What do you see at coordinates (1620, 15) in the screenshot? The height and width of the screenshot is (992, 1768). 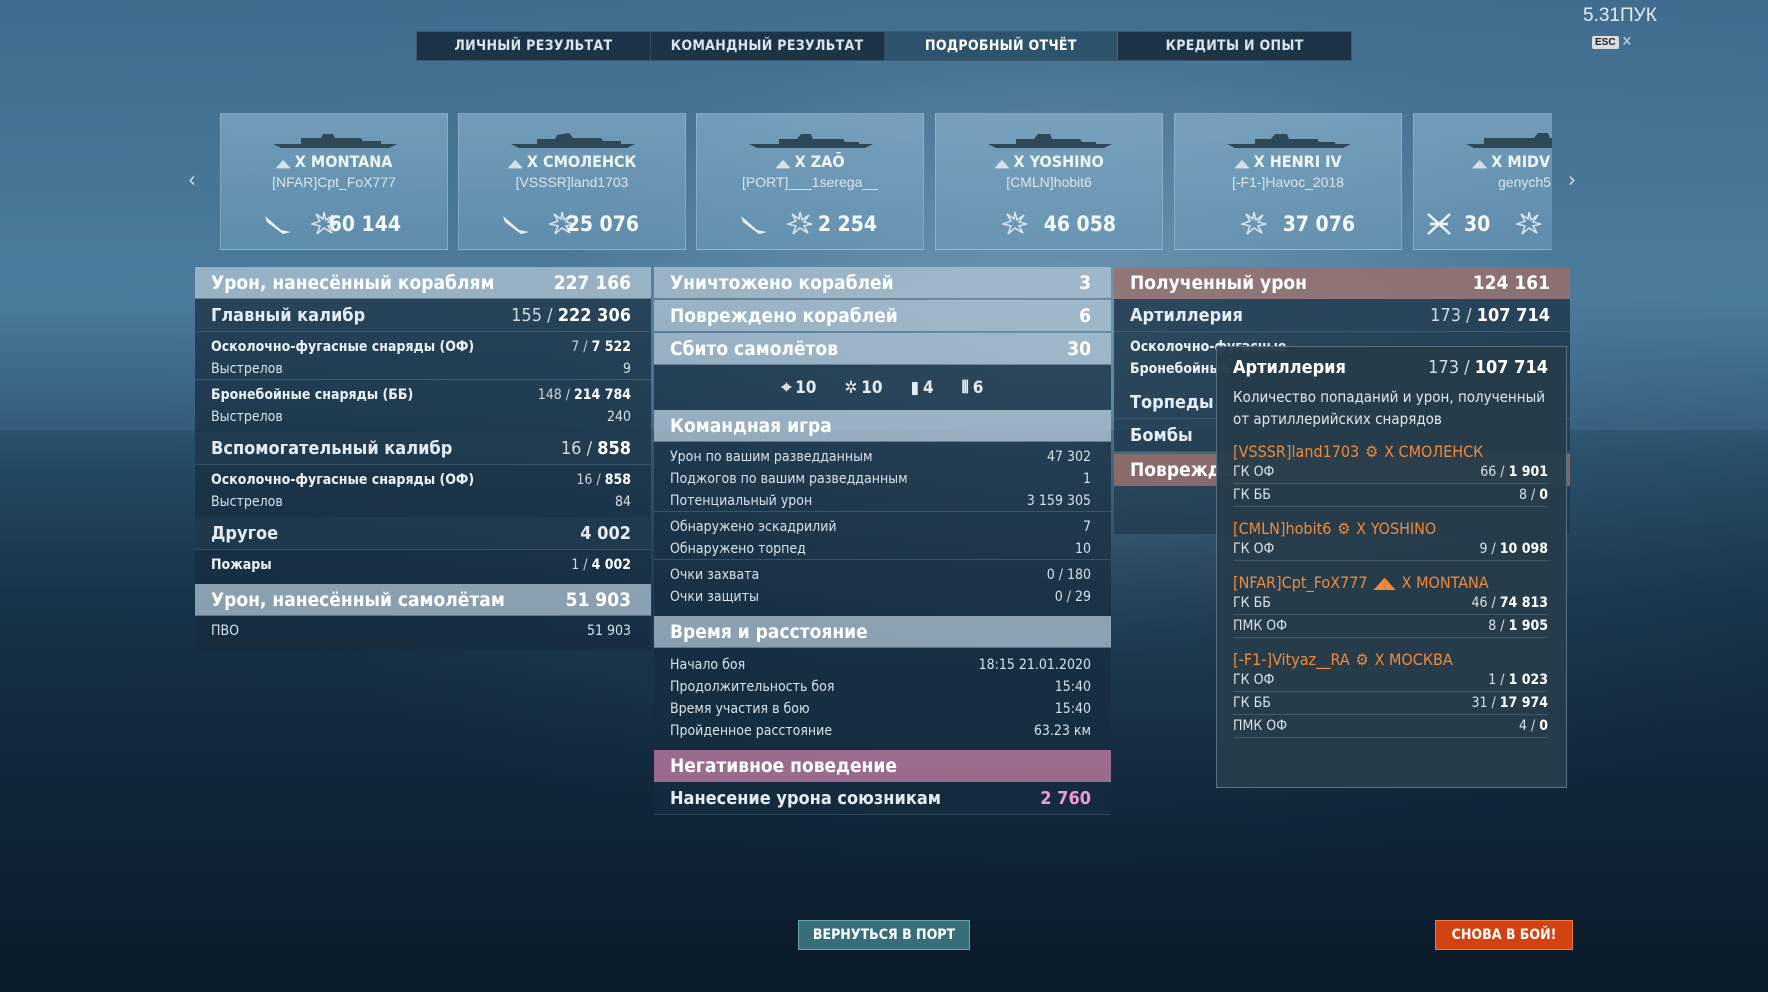 I see `ping-readout: 5.31ПУК` at bounding box center [1620, 15].